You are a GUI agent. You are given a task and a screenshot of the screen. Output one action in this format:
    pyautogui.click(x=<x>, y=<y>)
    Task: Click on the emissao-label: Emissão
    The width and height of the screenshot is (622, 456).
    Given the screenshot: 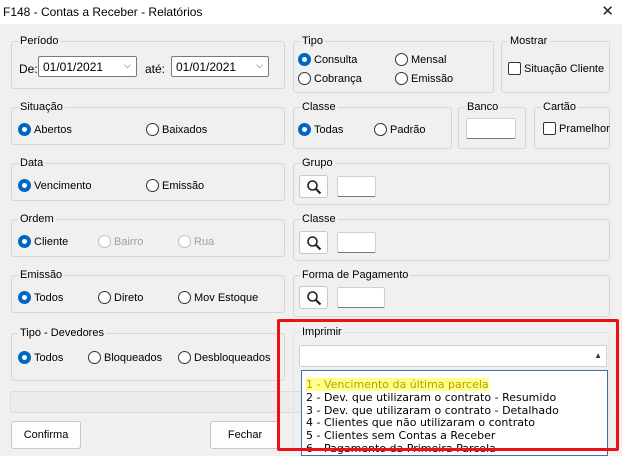 What is the action you would take?
    pyautogui.click(x=41, y=275)
    